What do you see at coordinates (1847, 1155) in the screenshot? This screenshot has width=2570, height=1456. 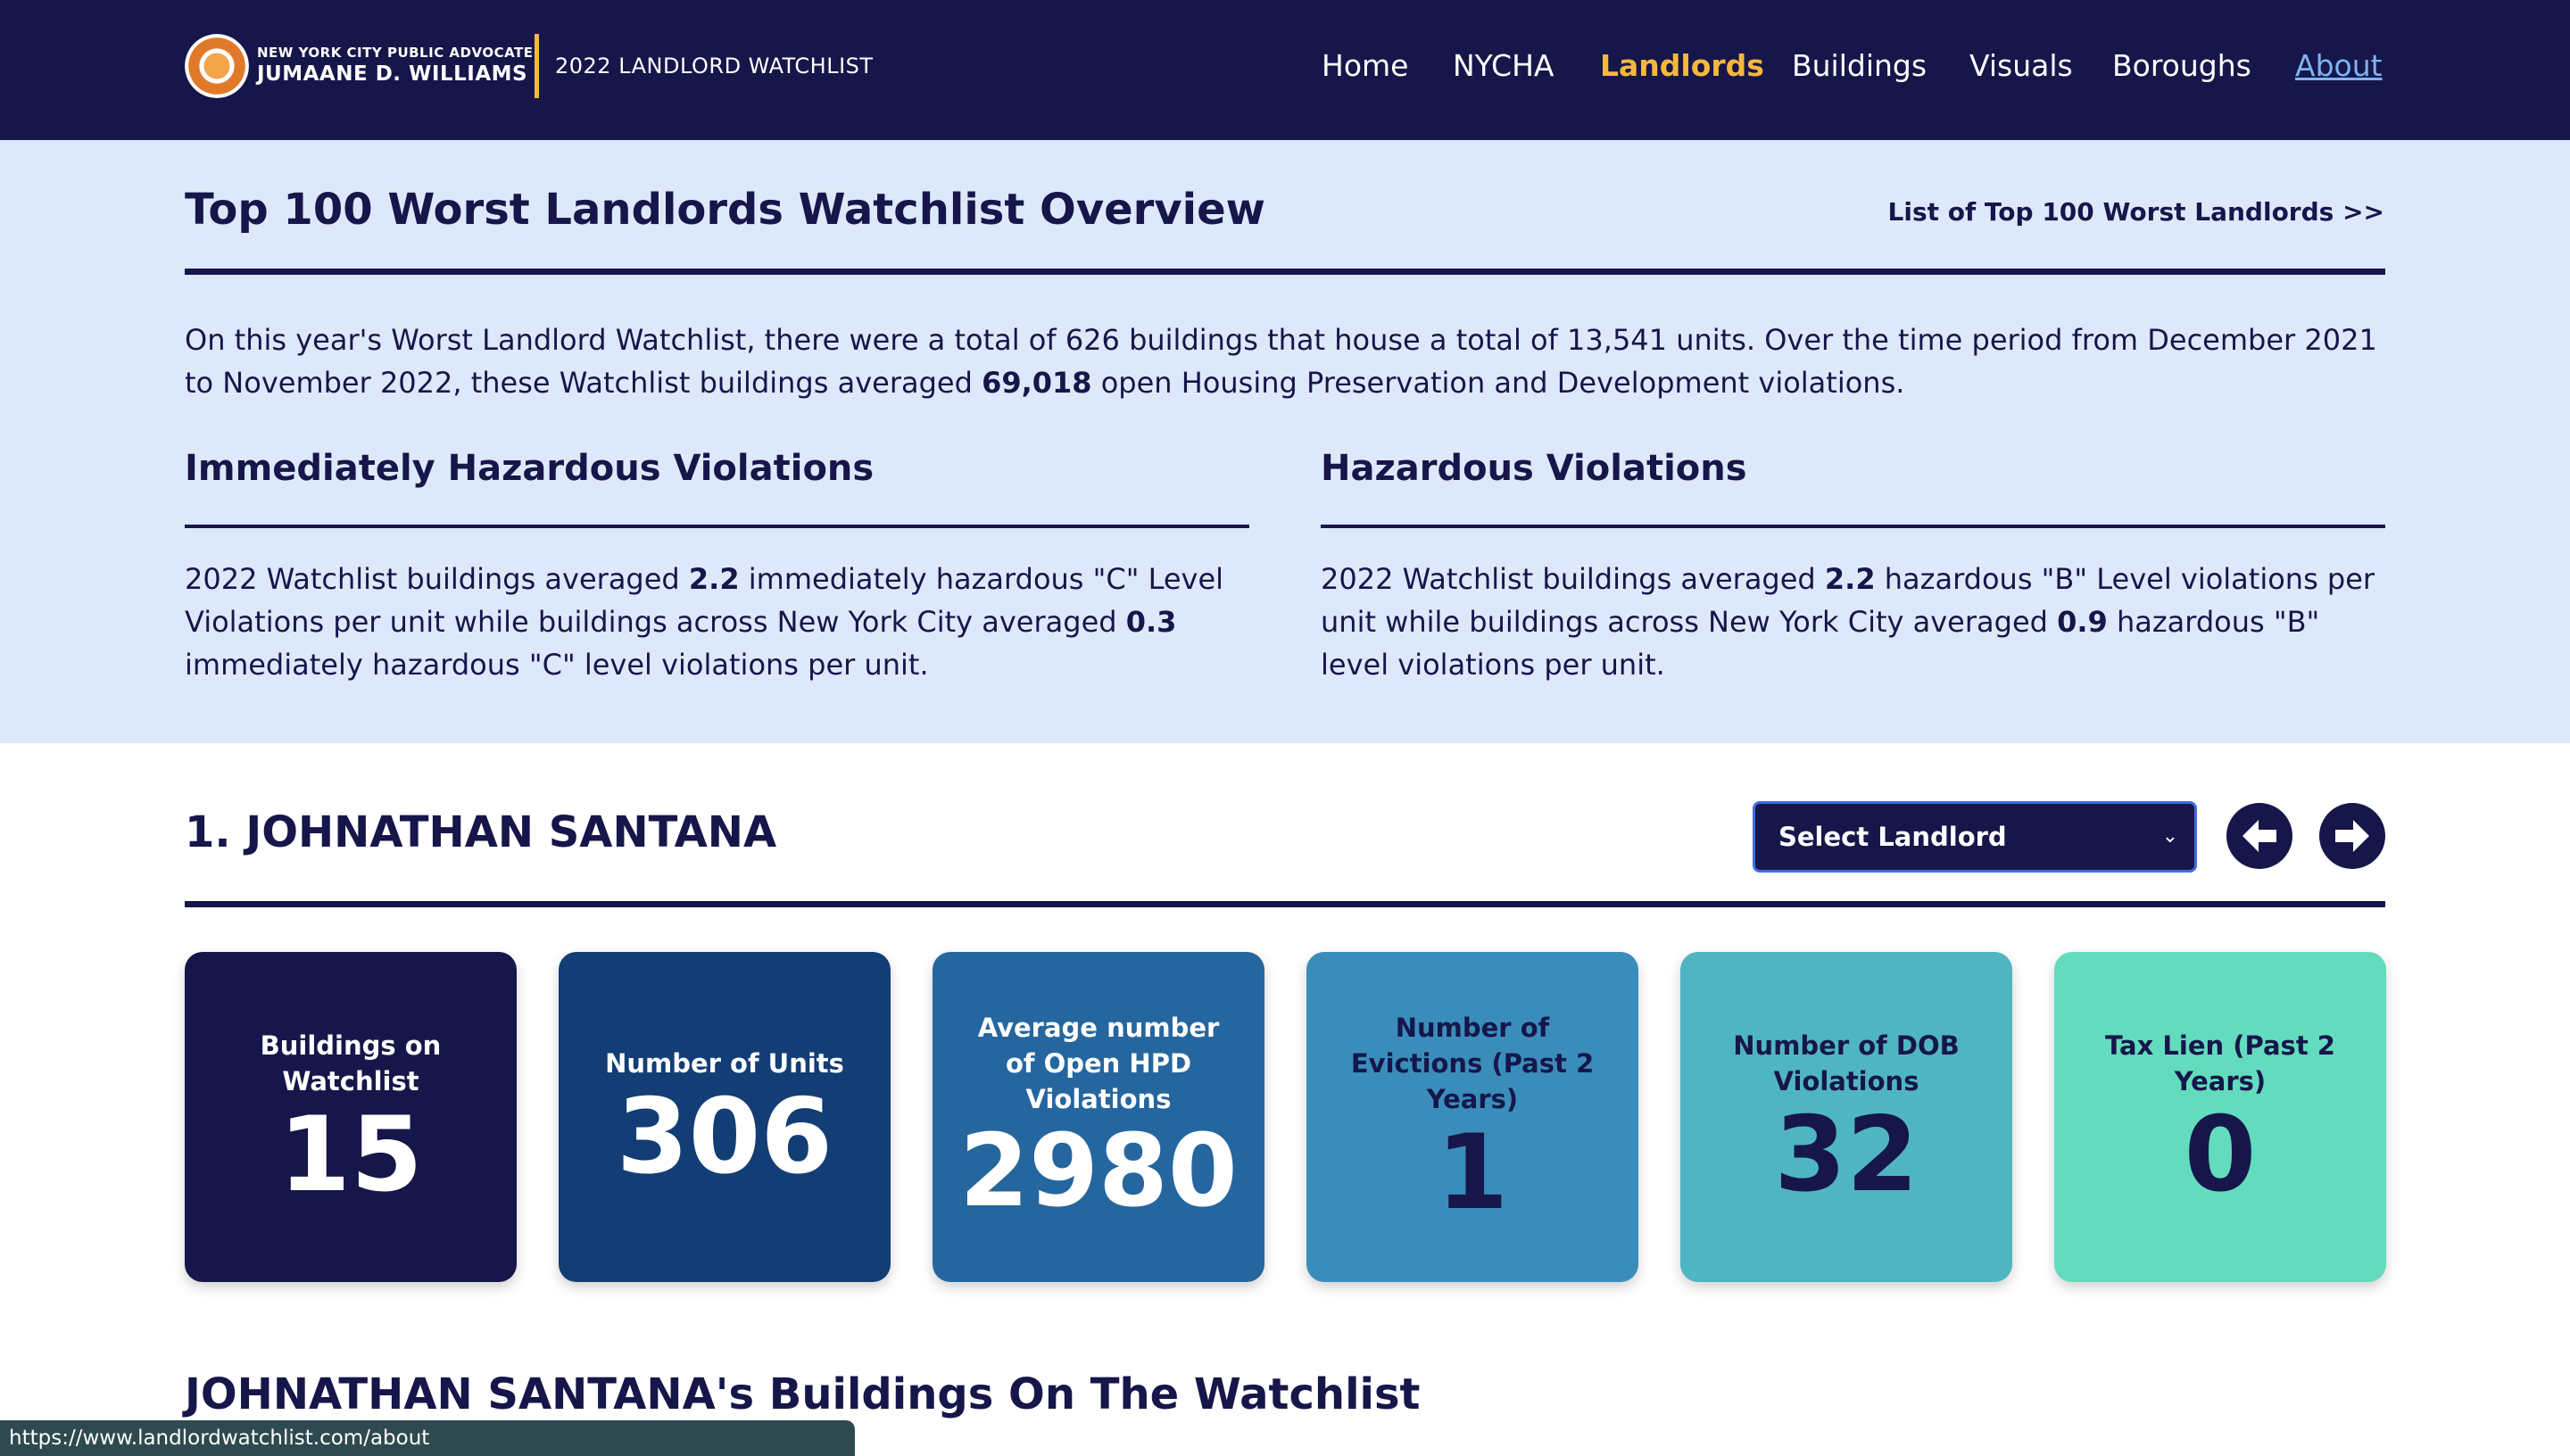 I see `stat-value: 32` at bounding box center [1847, 1155].